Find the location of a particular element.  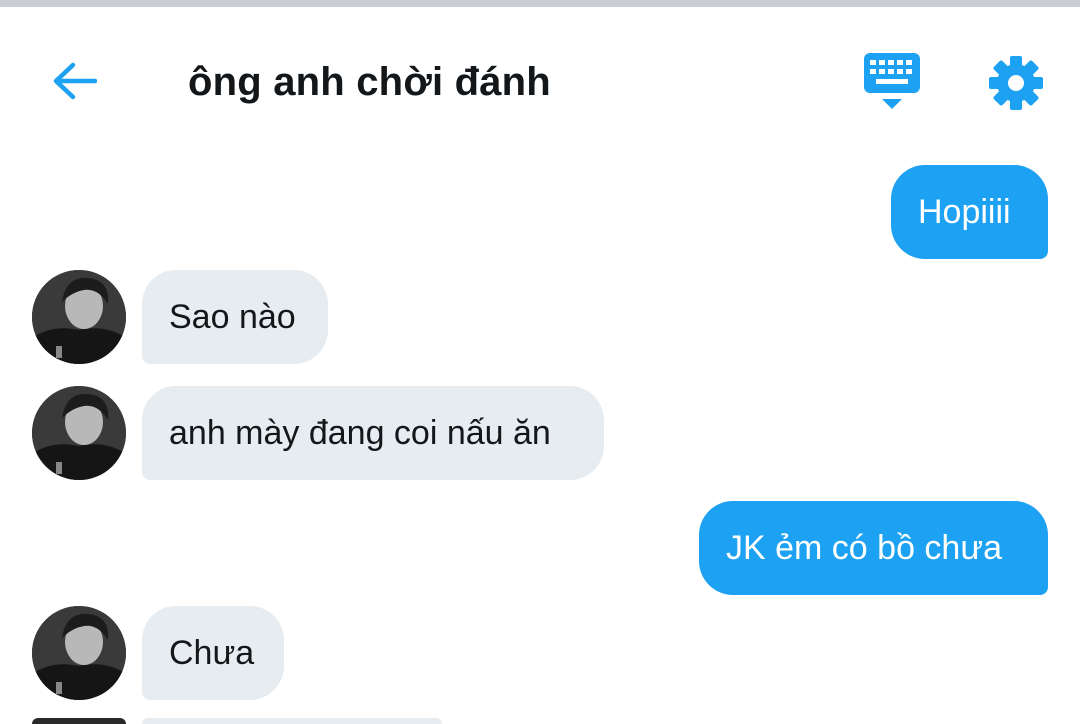

message-bubble-sent: JK ẻm có bồ chưa is located at coordinates (873, 548).